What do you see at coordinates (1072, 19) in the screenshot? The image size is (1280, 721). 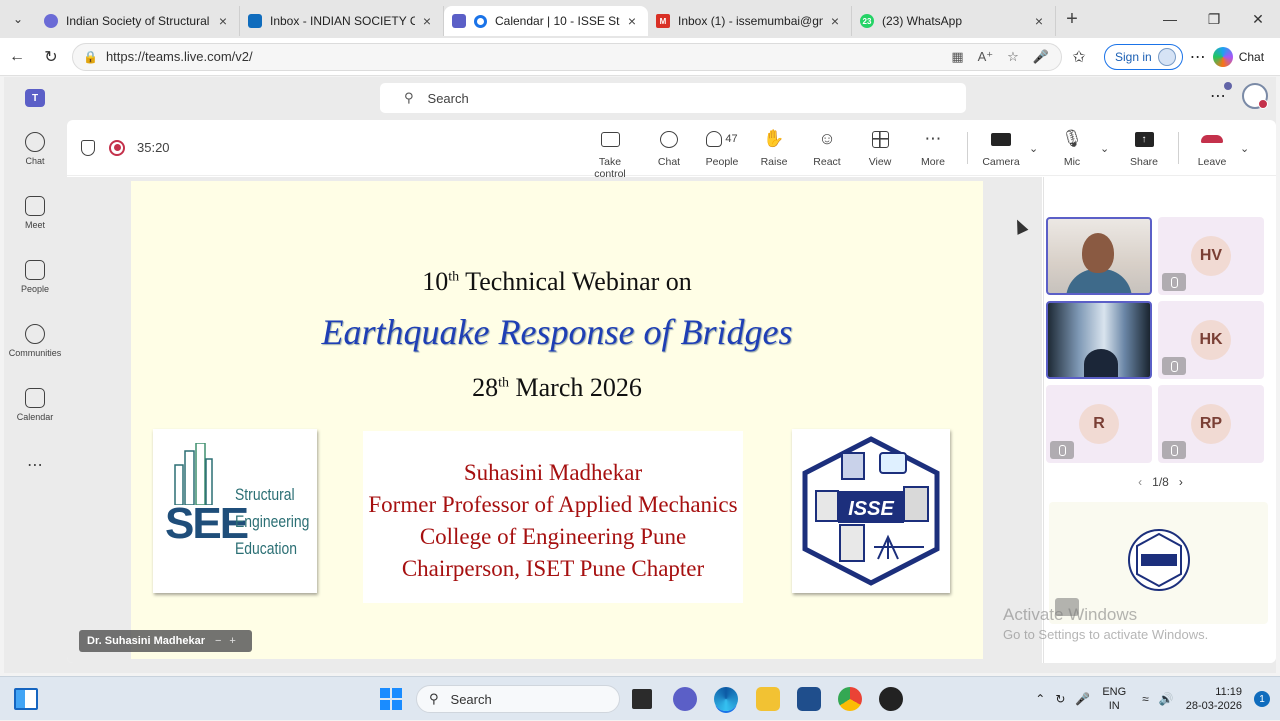 I see `new-tab-plus-icon: +` at bounding box center [1072, 19].